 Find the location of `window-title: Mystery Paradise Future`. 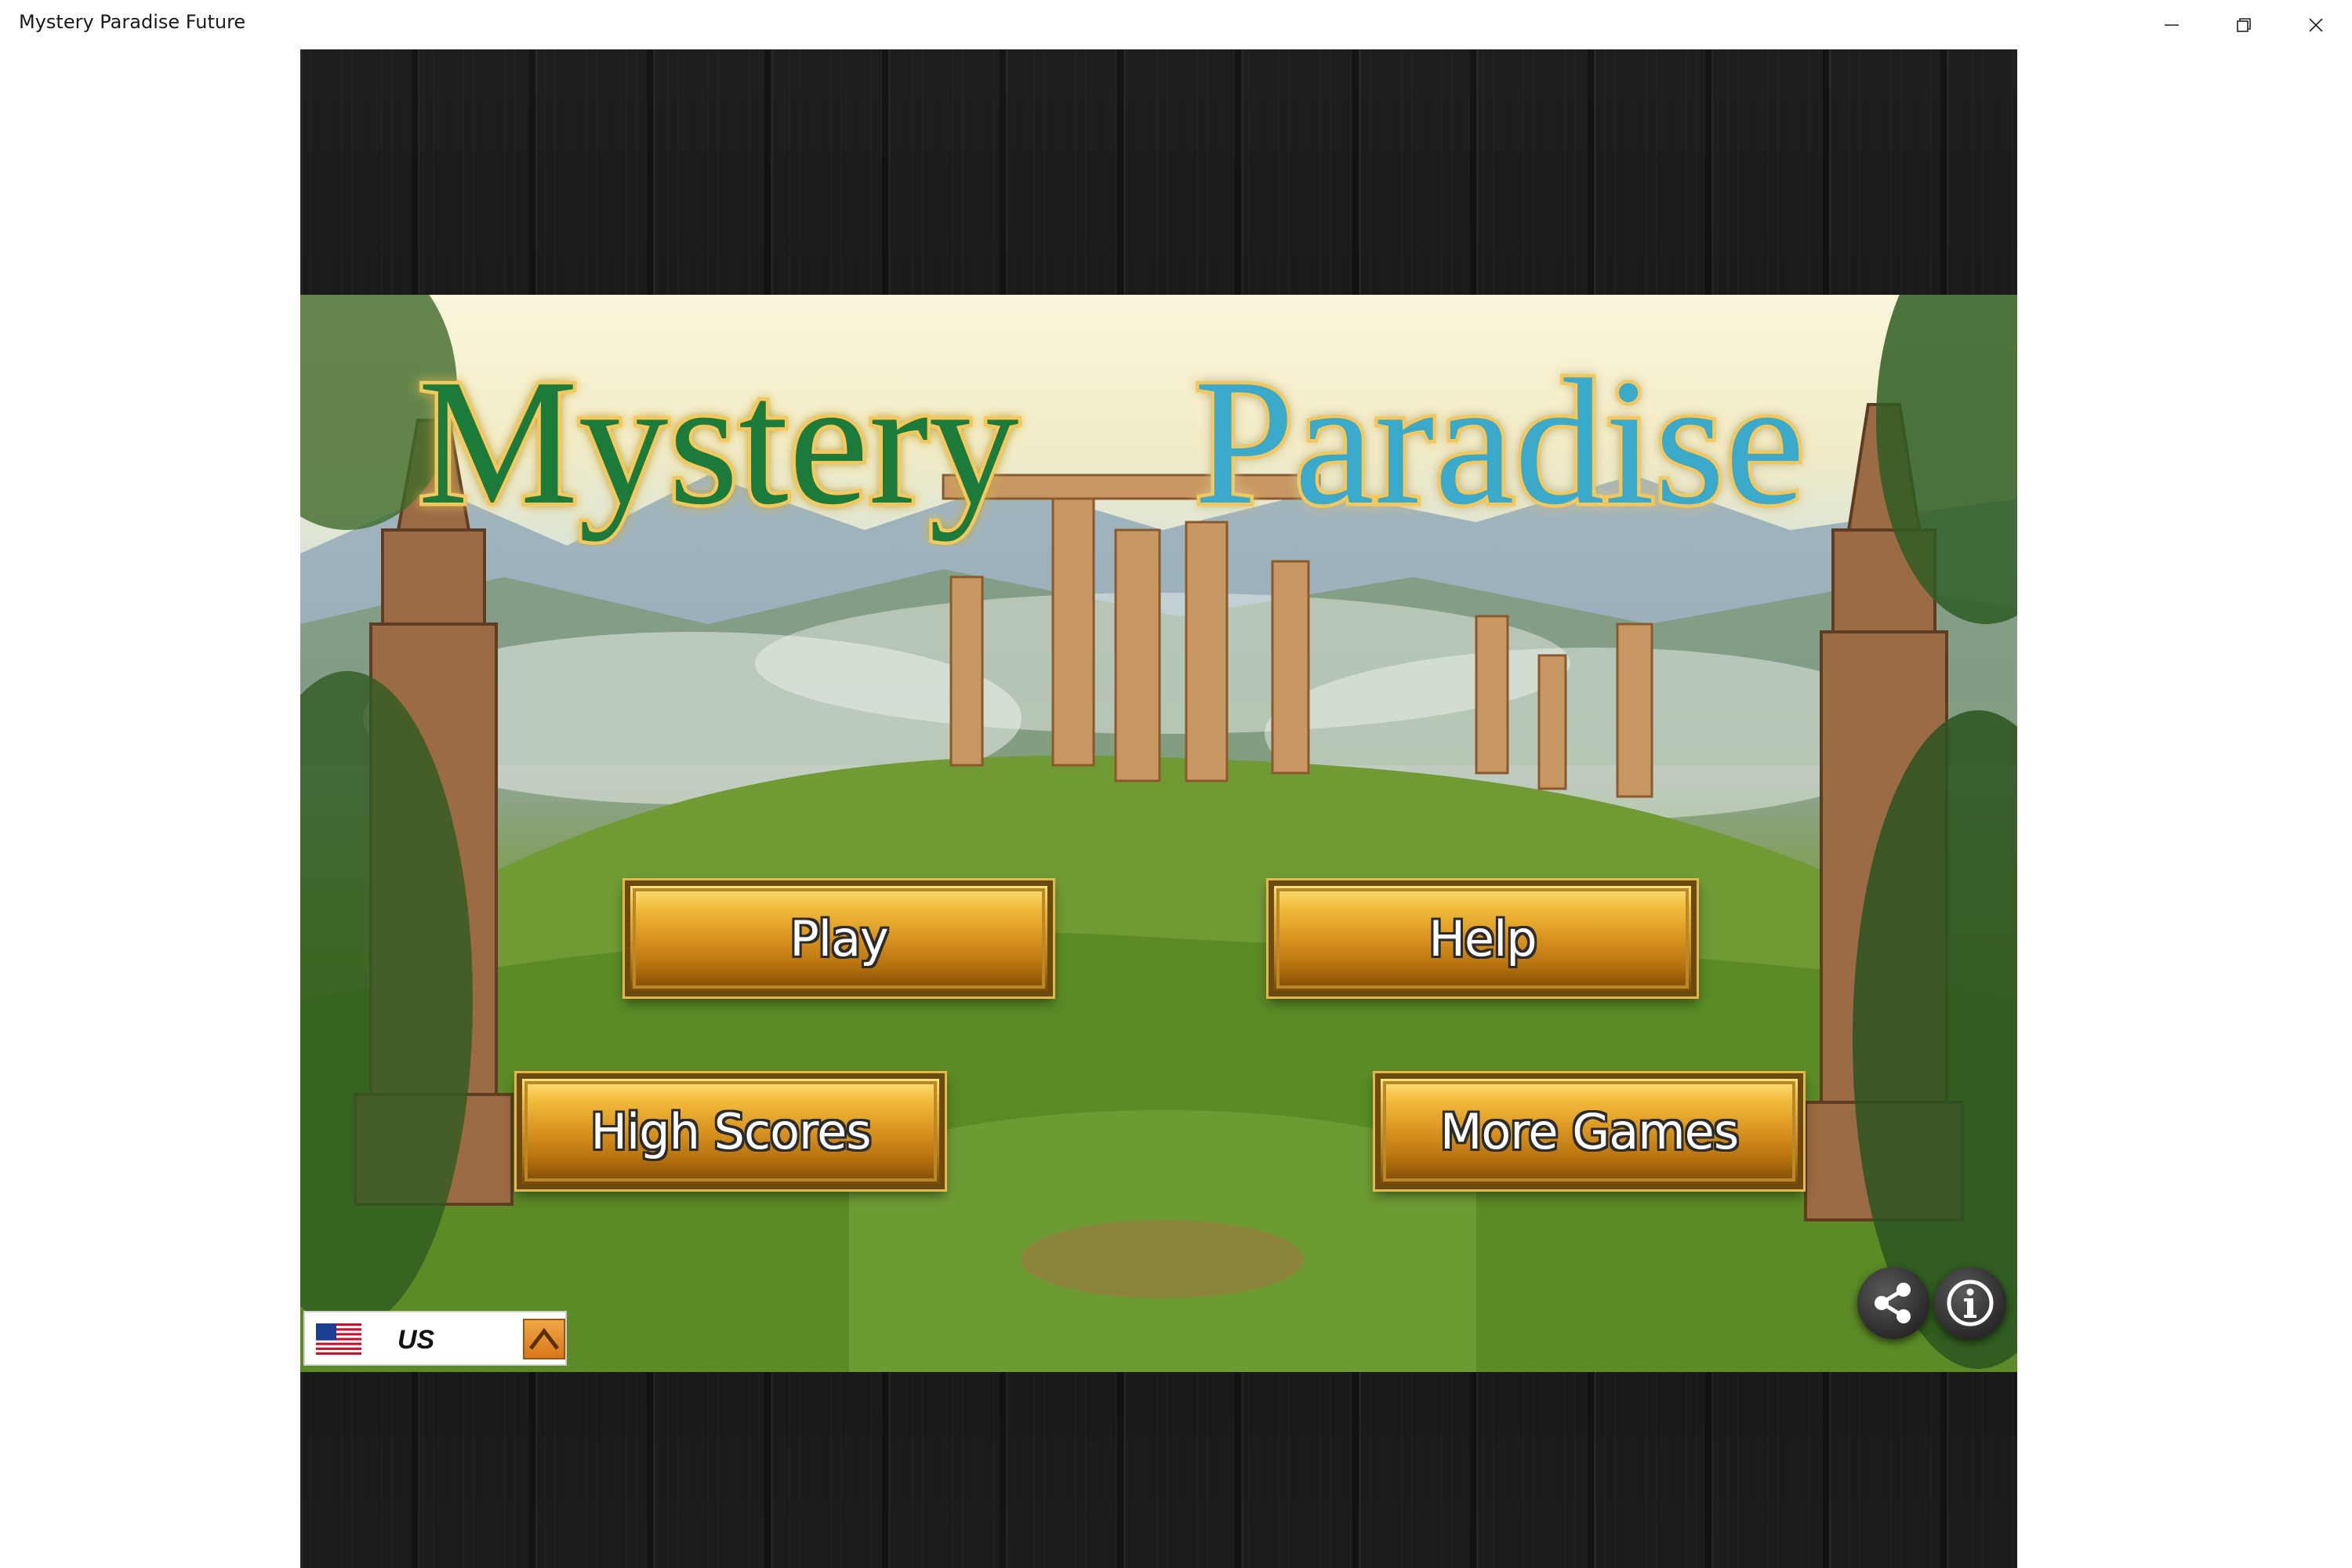

window-title: Mystery Paradise Future is located at coordinates (132, 22).